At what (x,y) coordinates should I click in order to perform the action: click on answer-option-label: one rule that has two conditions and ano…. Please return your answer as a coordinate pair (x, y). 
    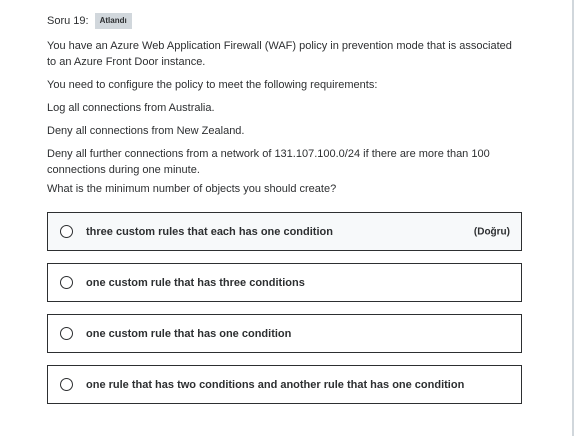
    Looking at the image, I should click on (275, 384).